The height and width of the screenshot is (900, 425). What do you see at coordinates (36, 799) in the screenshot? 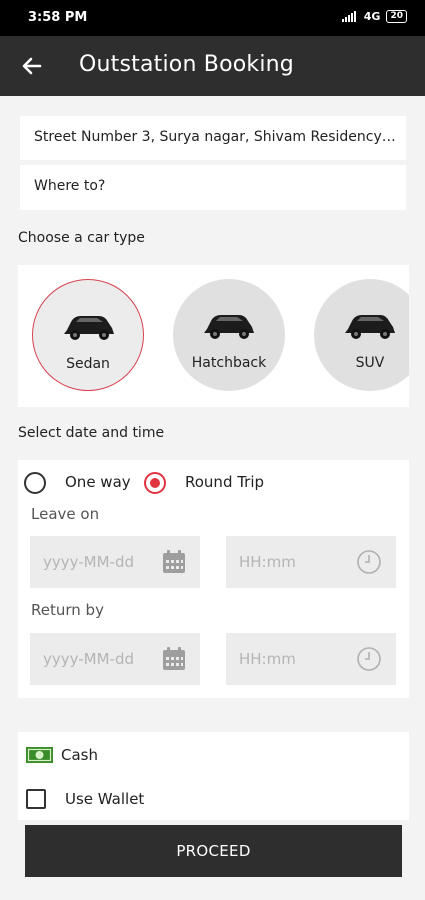
I see `use-wallet-checkbox` at bounding box center [36, 799].